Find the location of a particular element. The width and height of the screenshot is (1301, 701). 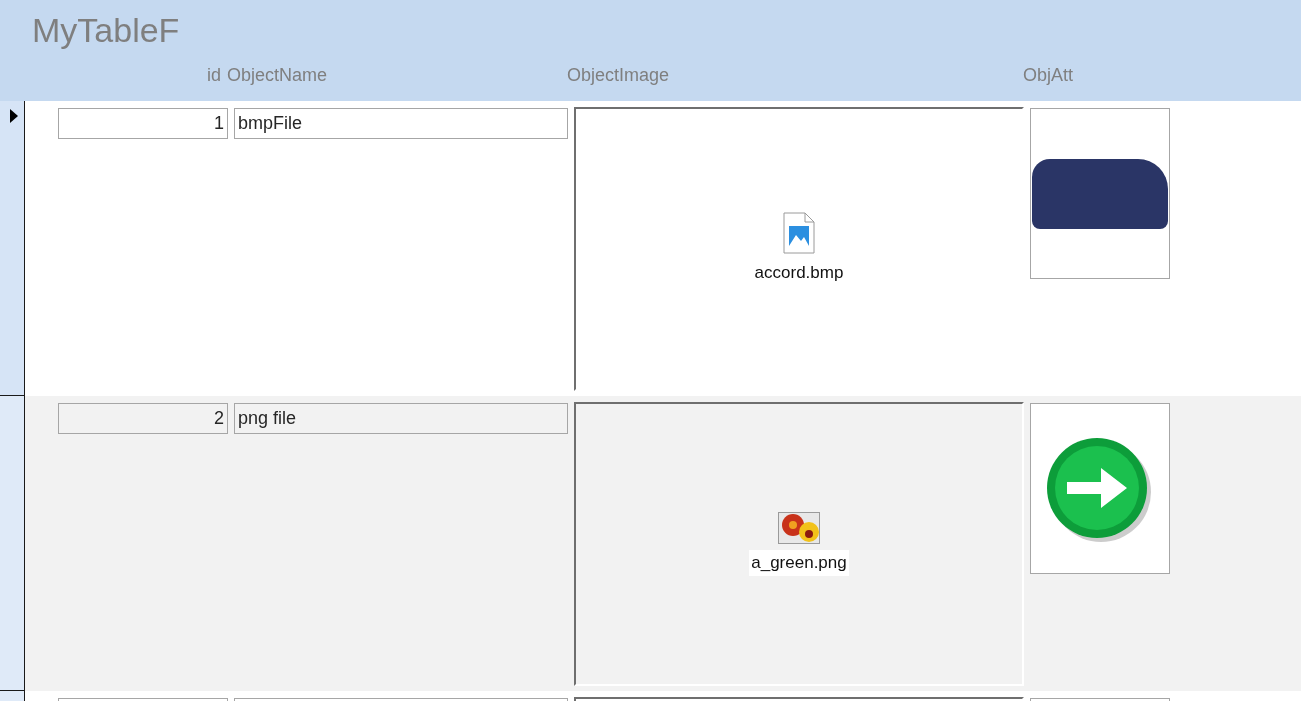

current-record-icon is located at coordinates (14, 116).